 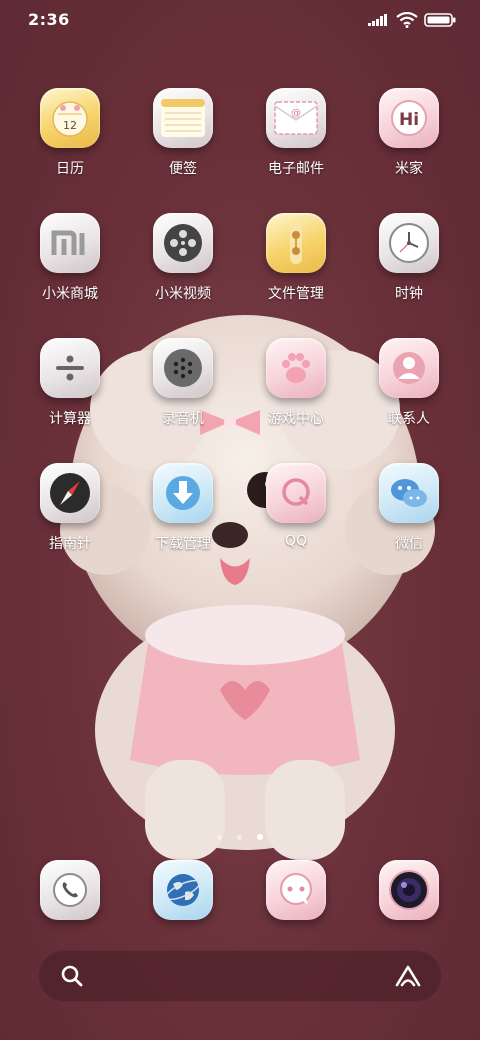 What do you see at coordinates (70, 118) in the screenshot?
I see `calendar-icon: 12` at bounding box center [70, 118].